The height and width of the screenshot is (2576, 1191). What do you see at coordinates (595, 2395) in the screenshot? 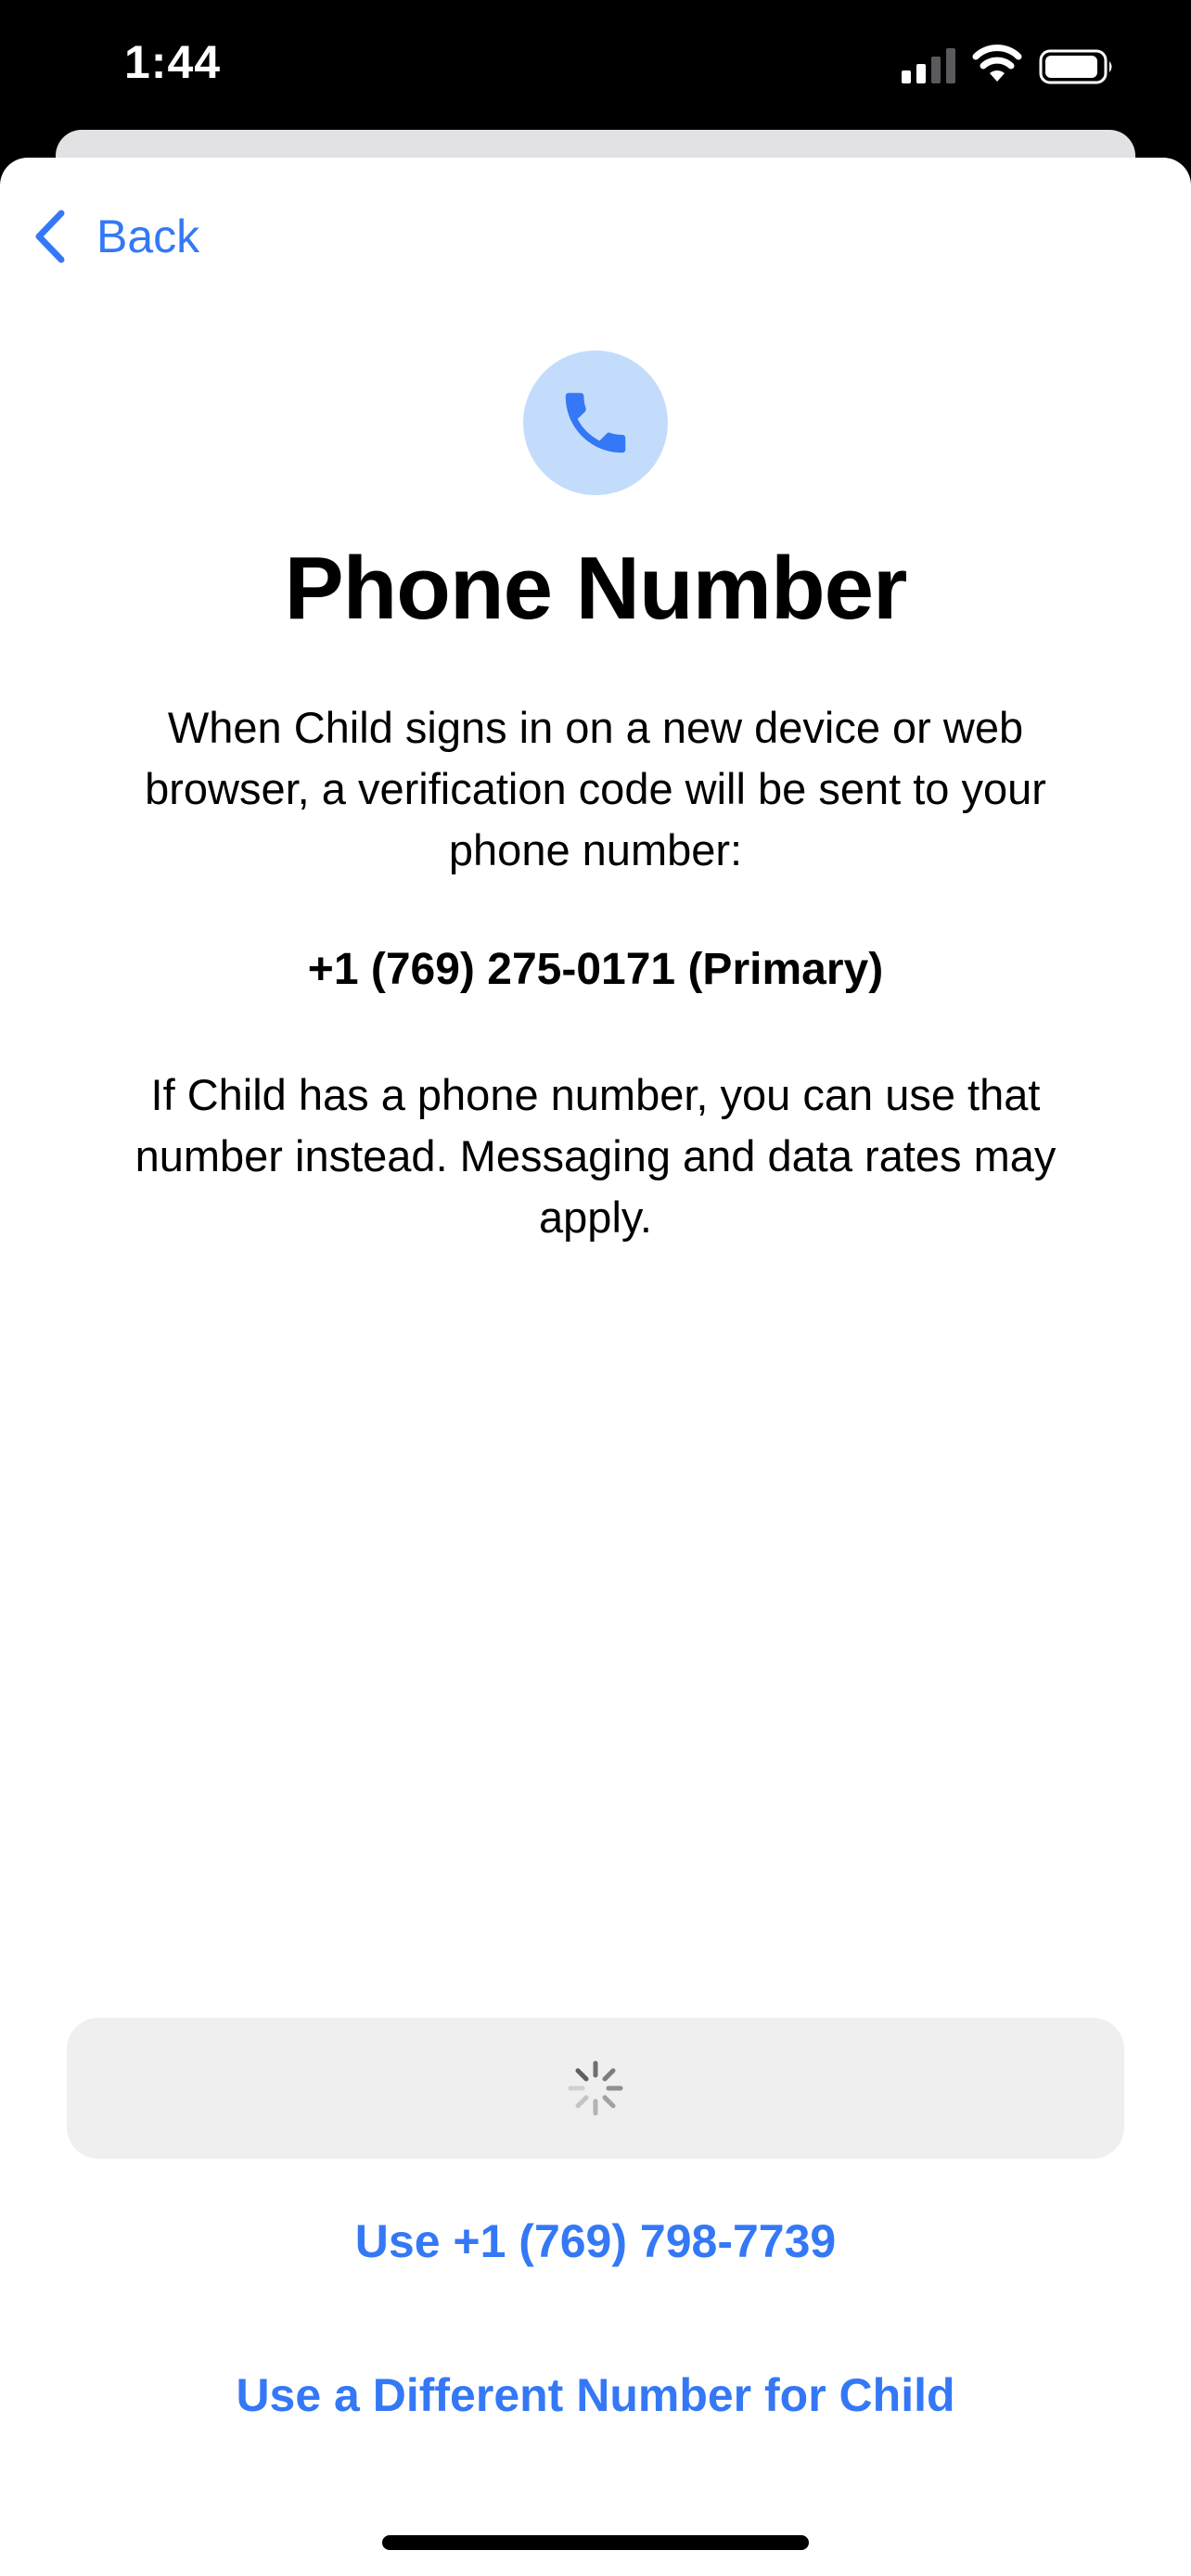
I see `use-different-number-button: Use a Different Number for Child` at bounding box center [595, 2395].